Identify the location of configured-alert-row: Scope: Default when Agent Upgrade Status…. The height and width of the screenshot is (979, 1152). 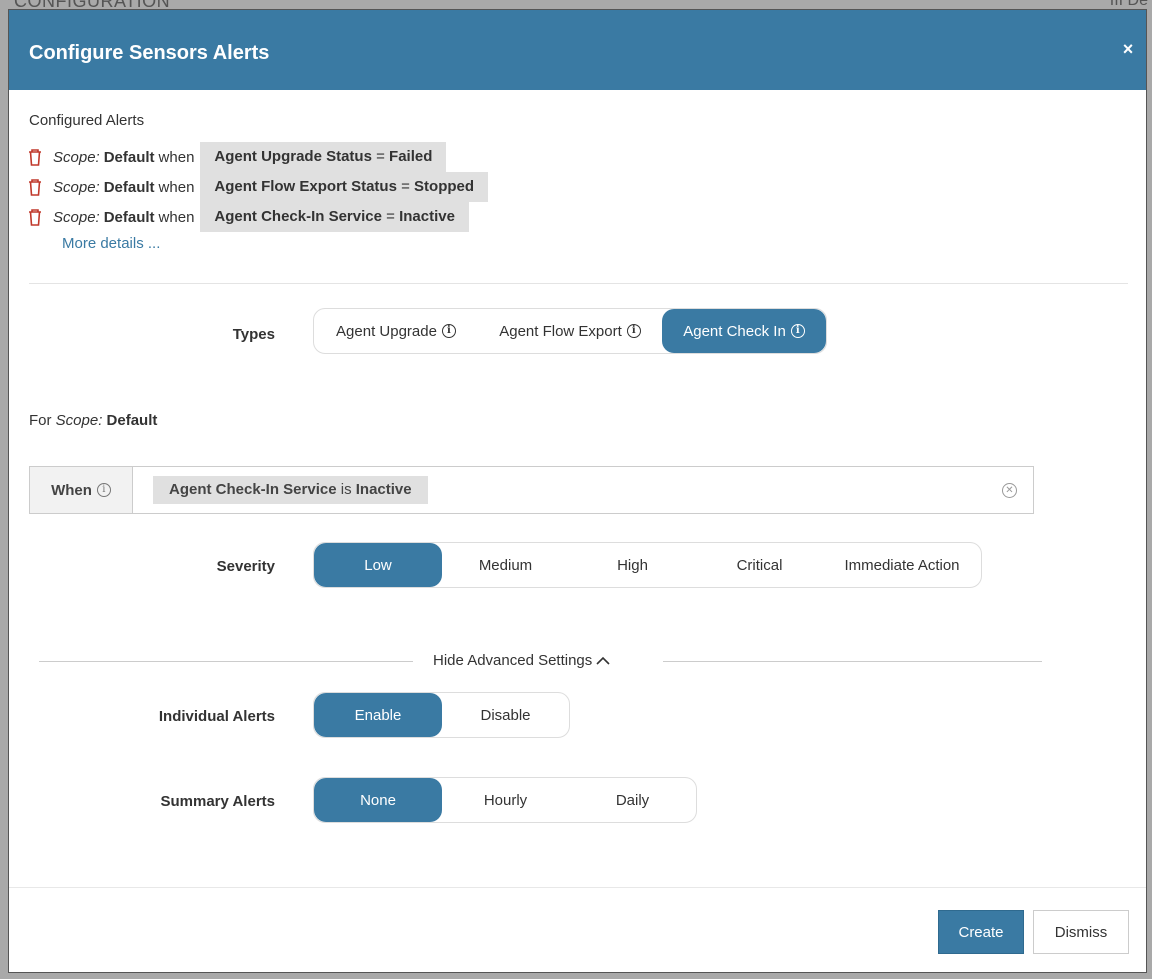
(237, 157).